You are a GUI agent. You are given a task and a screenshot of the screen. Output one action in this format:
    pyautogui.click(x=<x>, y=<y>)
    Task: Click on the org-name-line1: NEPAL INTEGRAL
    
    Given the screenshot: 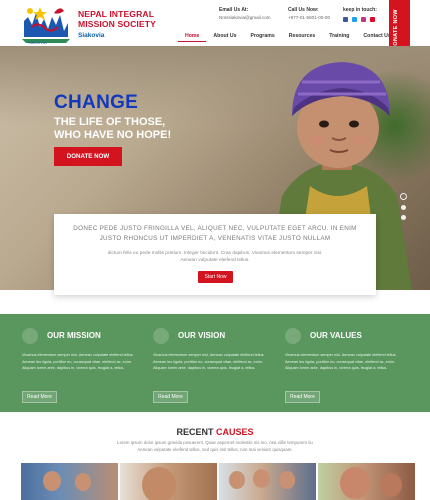 What is the action you would take?
    pyautogui.click(x=116, y=14)
    